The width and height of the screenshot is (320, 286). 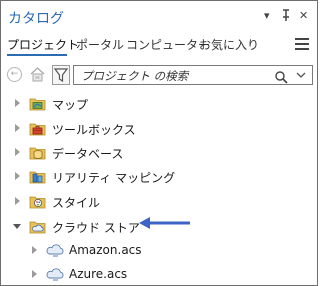 What do you see at coordinates (61, 75) in the screenshot?
I see `filter-icon` at bounding box center [61, 75].